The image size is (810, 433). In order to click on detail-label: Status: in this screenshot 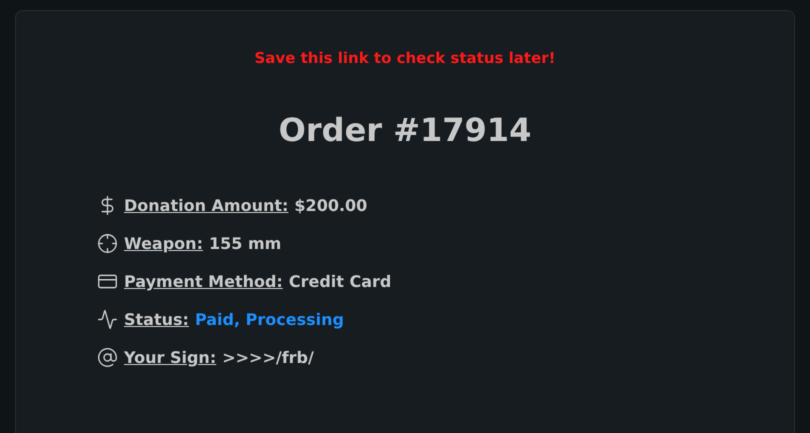, I will do `click(156, 319)`.